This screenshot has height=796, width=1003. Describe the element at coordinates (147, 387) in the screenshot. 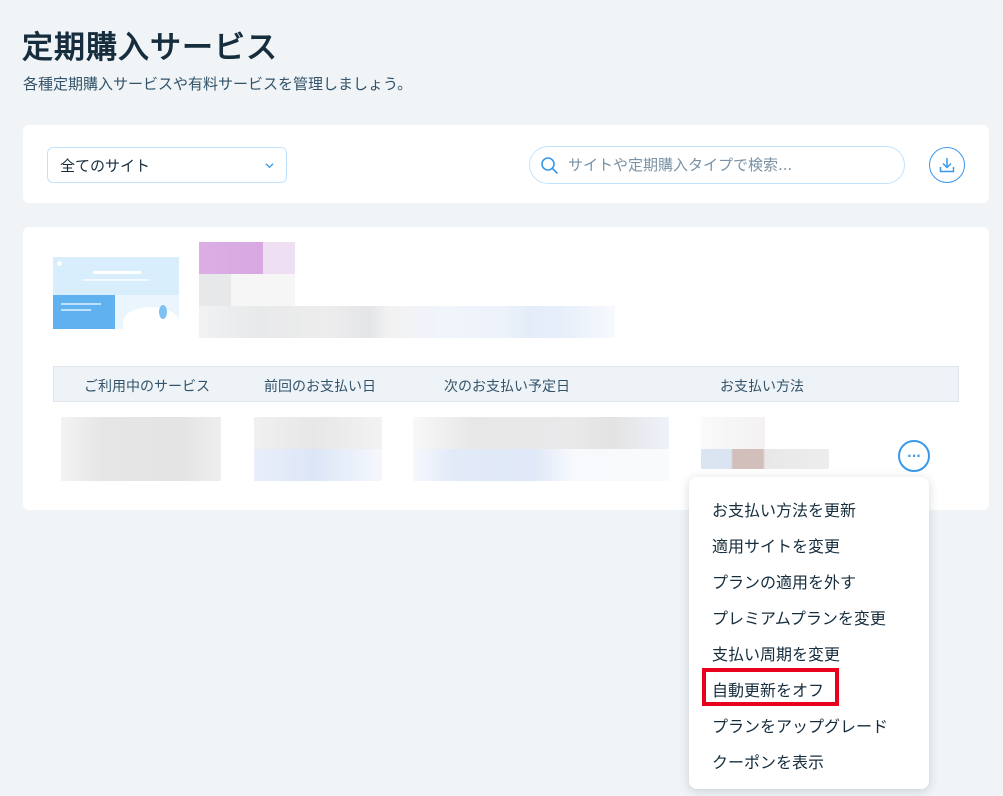

I see `column-header-service: ご利用中のサービス` at that location.